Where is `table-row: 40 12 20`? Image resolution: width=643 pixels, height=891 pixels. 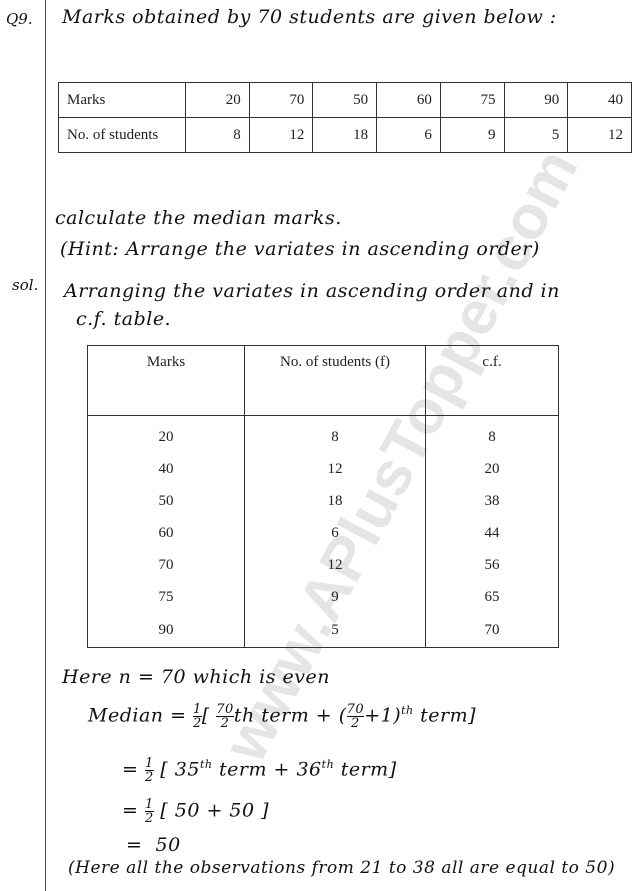
table-row: 40 12 20 is located at coordinates (323, 469).